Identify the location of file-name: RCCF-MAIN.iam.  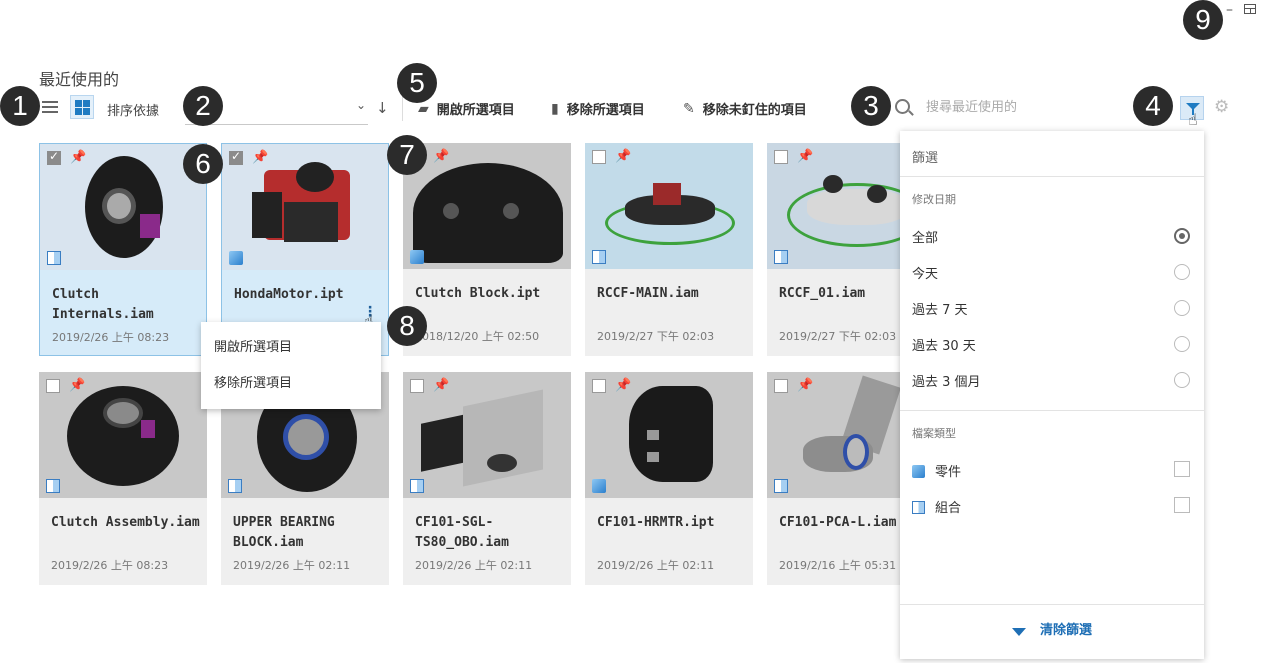
(648, 293).